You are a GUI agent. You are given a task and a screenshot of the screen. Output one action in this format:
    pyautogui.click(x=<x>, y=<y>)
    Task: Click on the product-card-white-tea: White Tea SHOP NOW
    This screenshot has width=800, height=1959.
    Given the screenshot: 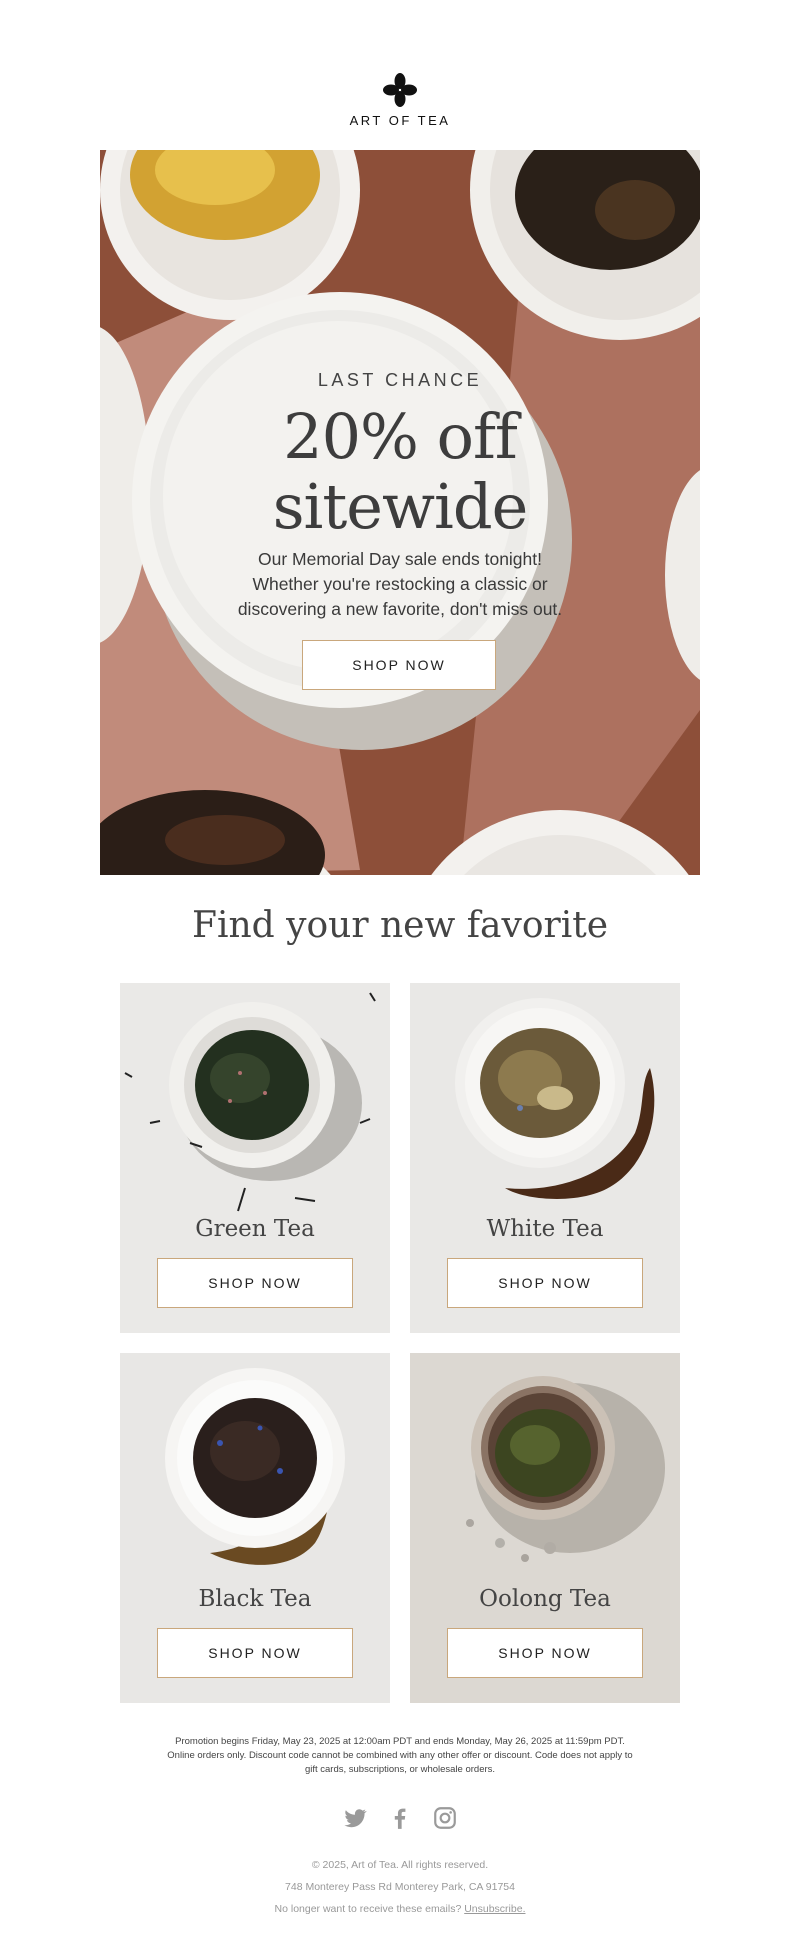 What is the action you would take?
    pyautogui.click(x=545, y=1158)
    